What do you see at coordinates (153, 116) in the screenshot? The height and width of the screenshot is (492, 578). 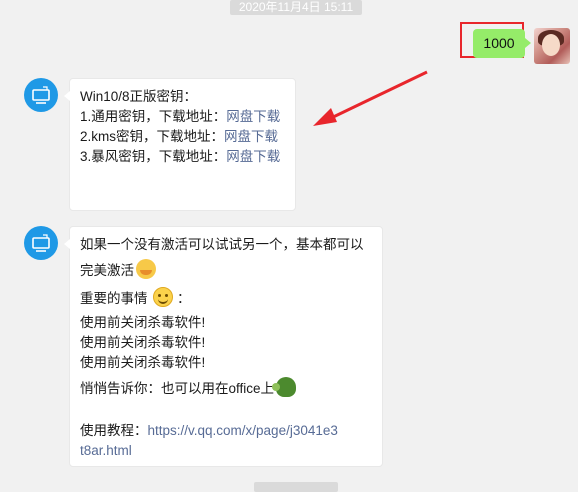 I see `key-label: 1.通用密钥，下载地址：` at bounding box center [153, 116].